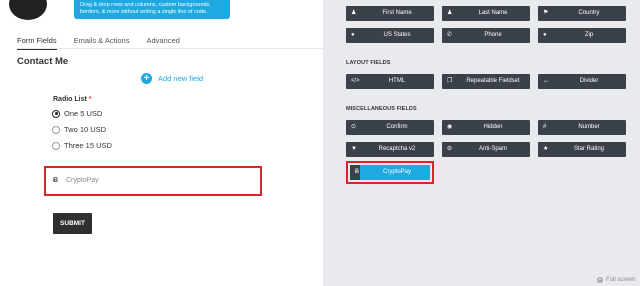 The height and width of the screenshot is (286, 640). Describe the element at coordinates (381, 109) in the screenshot. I see `misc-fields-heading: MISCELLANEOUS FIELDS` at that location.